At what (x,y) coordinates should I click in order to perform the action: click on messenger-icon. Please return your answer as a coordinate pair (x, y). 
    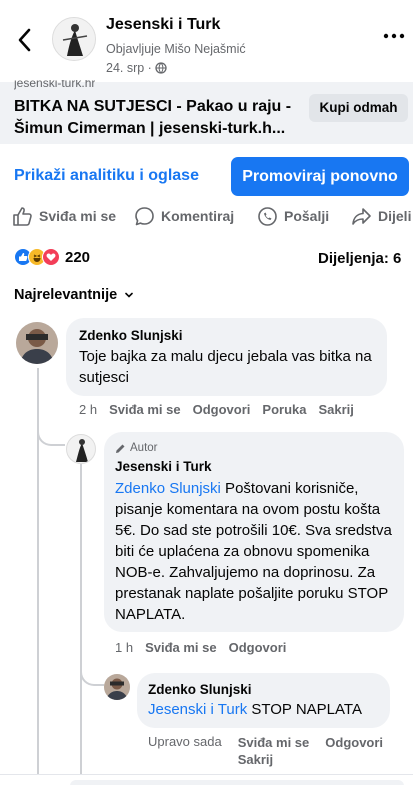
    Looking at the image, I should click on (267, 216).